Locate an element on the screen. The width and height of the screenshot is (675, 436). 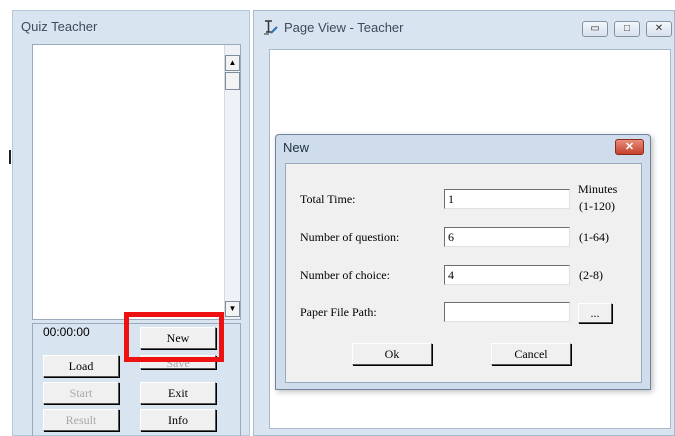
text-edit-icon is located at coordinates (271, 27).